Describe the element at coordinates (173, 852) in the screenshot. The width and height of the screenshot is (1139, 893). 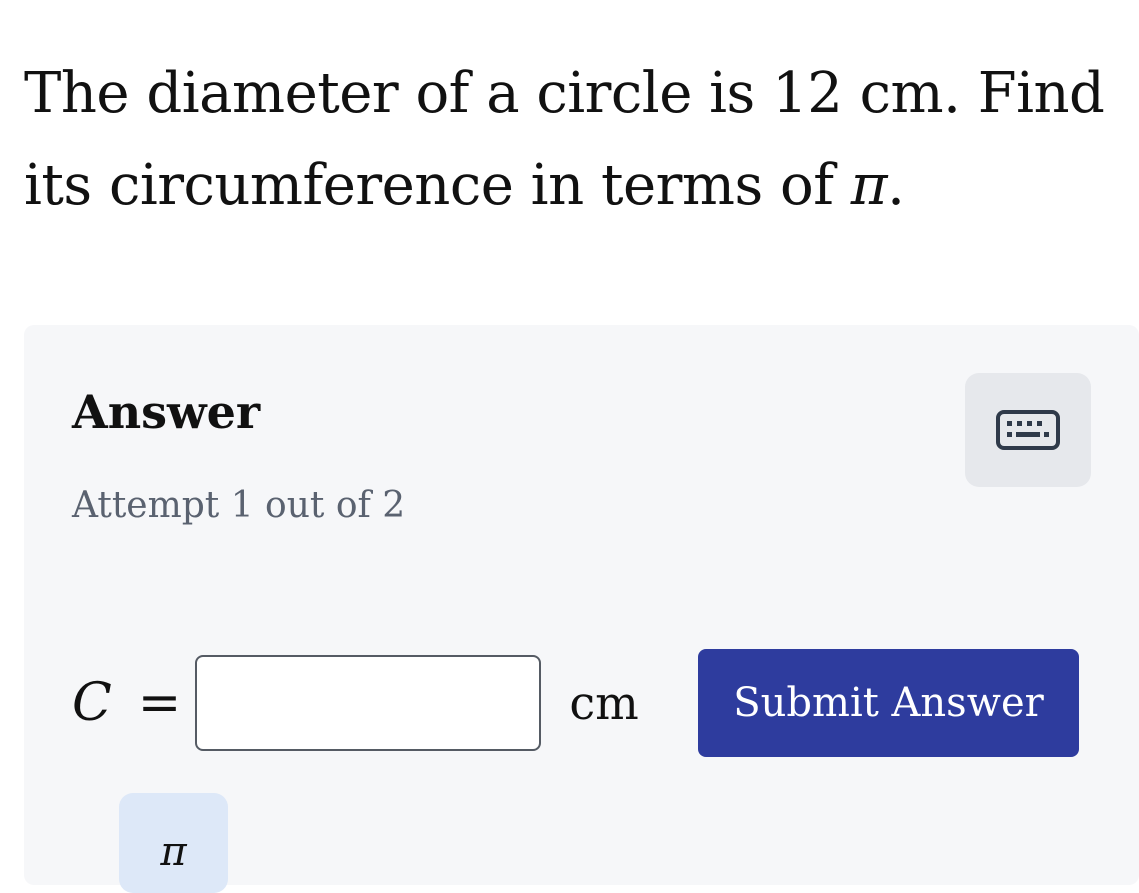
I see `pi-button-label: π` at that location.